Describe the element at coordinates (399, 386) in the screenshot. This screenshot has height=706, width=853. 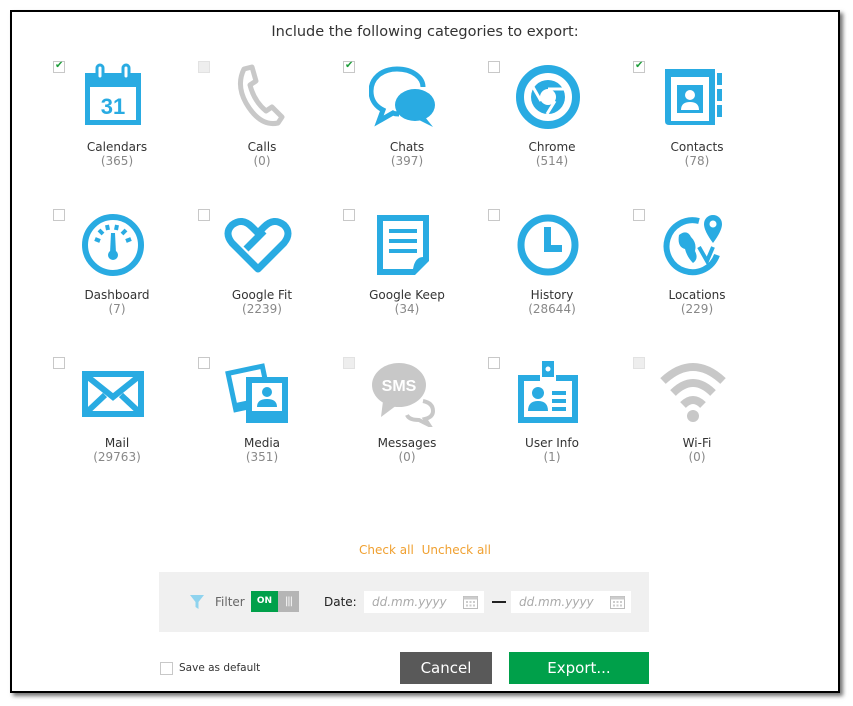
I see `sms-icon-text: SMS` at that location.